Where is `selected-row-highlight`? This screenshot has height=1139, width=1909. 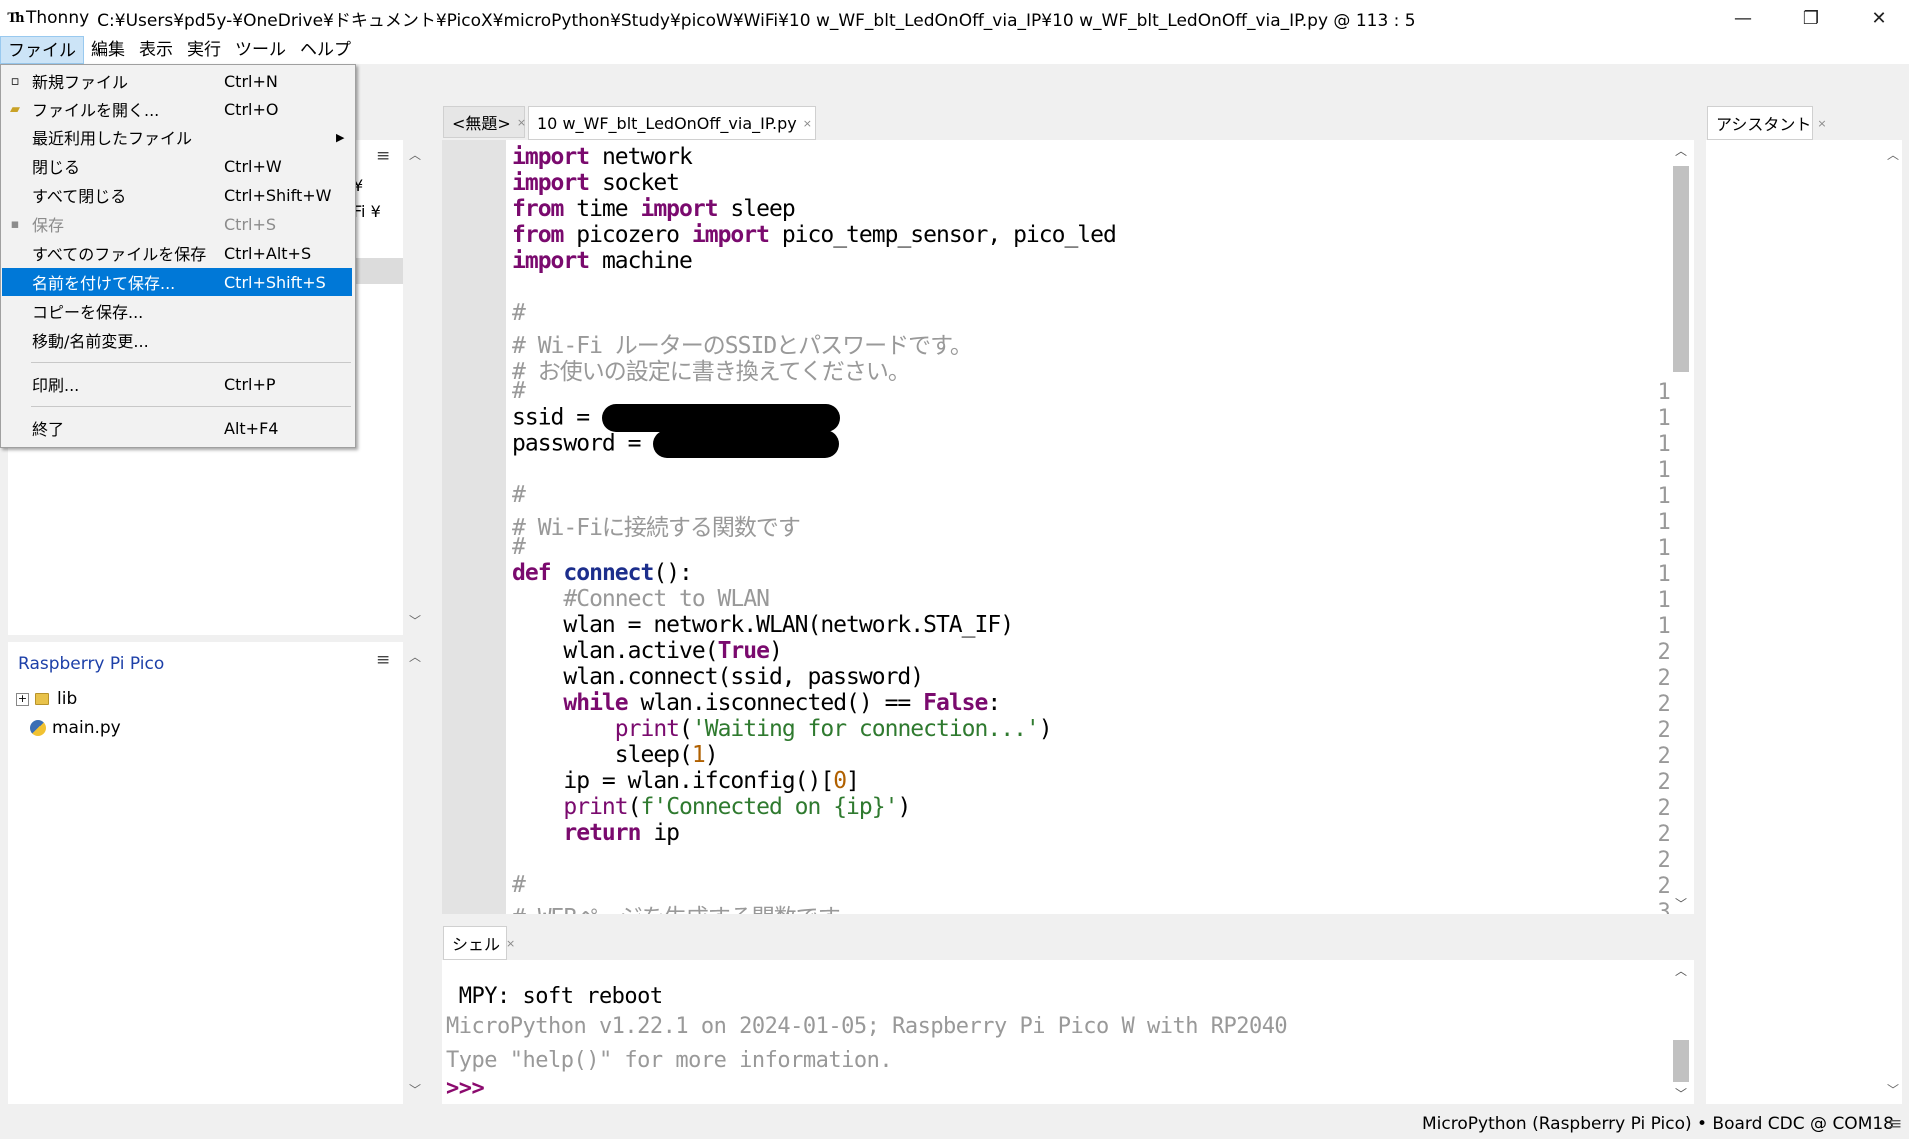 selected-row-highlight is located at coordinates (378, 271).